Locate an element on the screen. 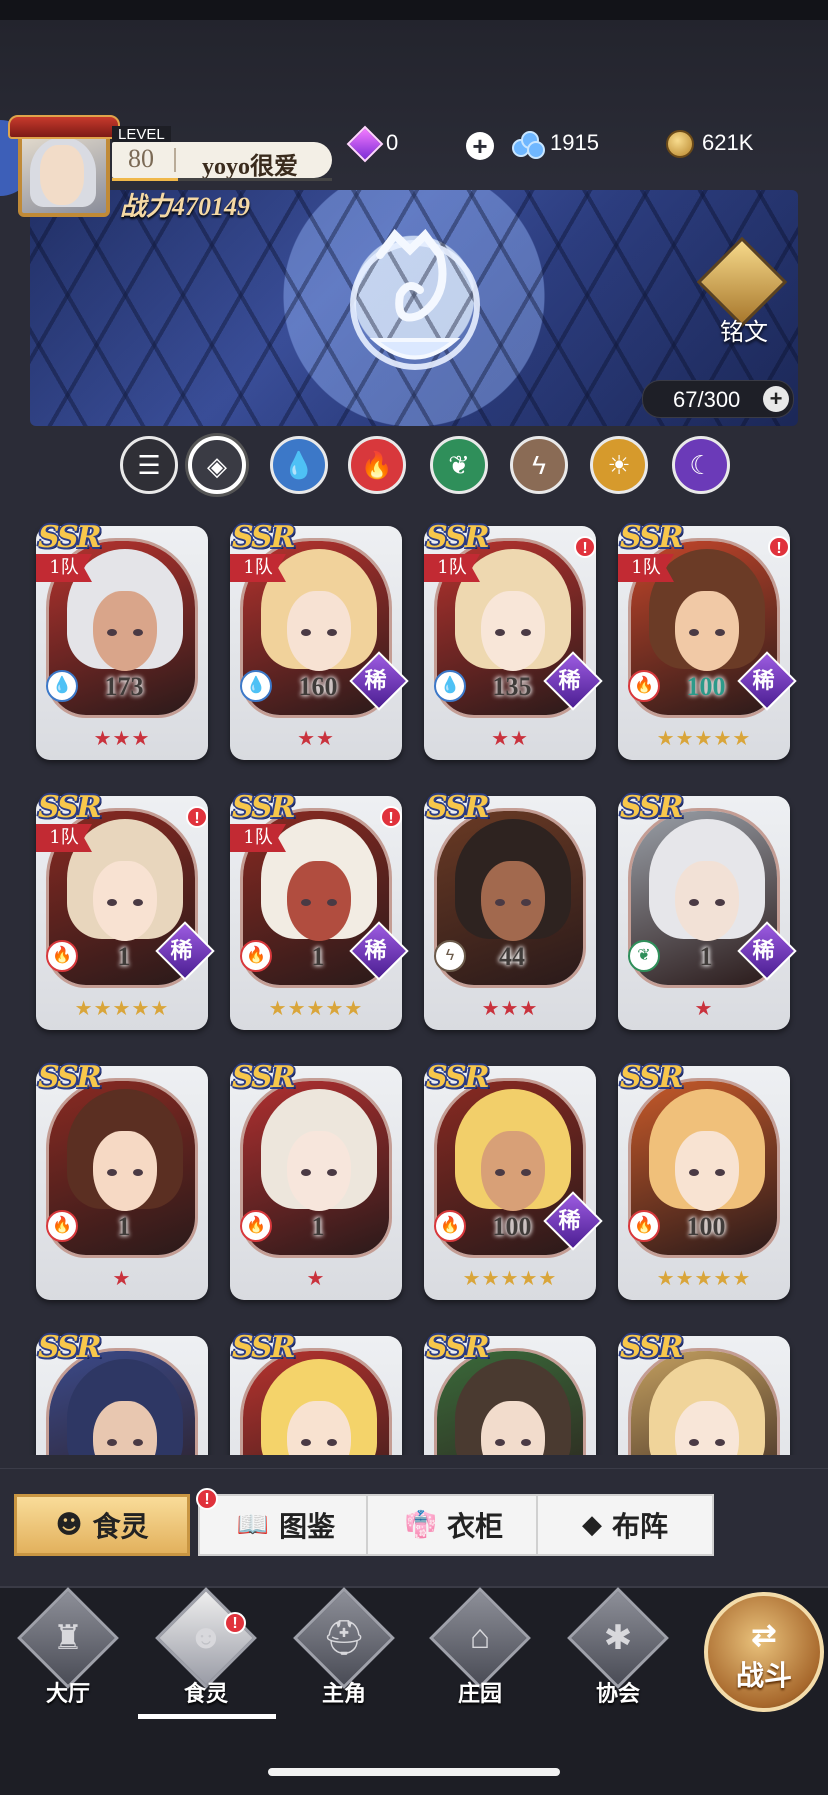  filter-all-icon: ◈ is located at coordinates (217, 465).